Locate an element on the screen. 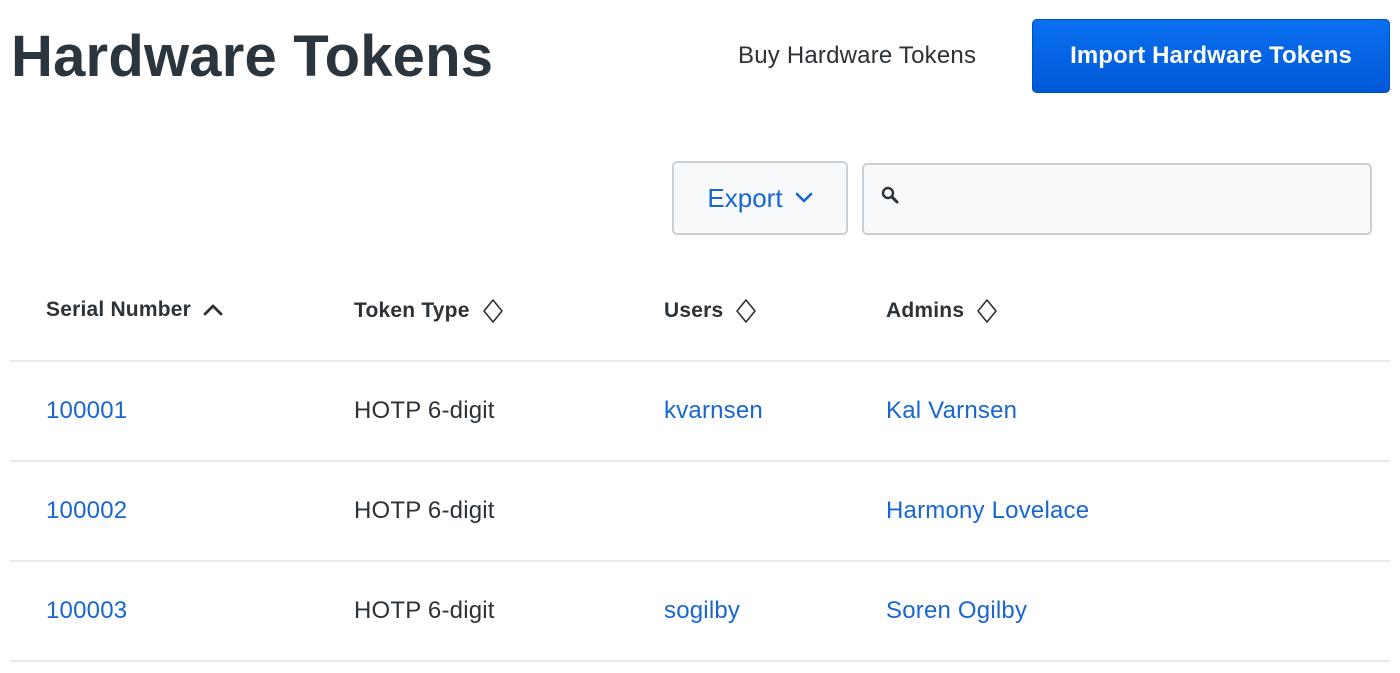 The height and width of the screenshot is (673, 1400). column-header-serial-number: Serial Number is located at coordinates (134, 310).